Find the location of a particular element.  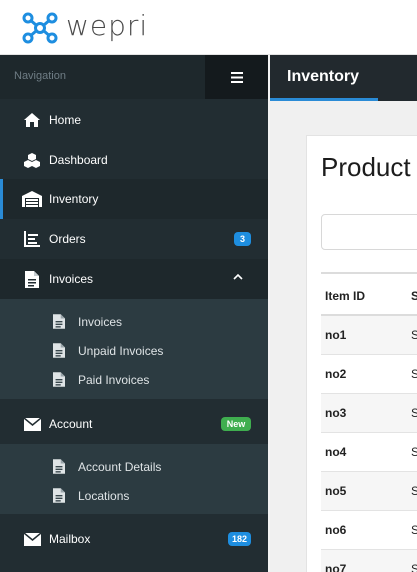

sub-item-paid-invoices: Paid Invoices is located at coordinates (134, 379).